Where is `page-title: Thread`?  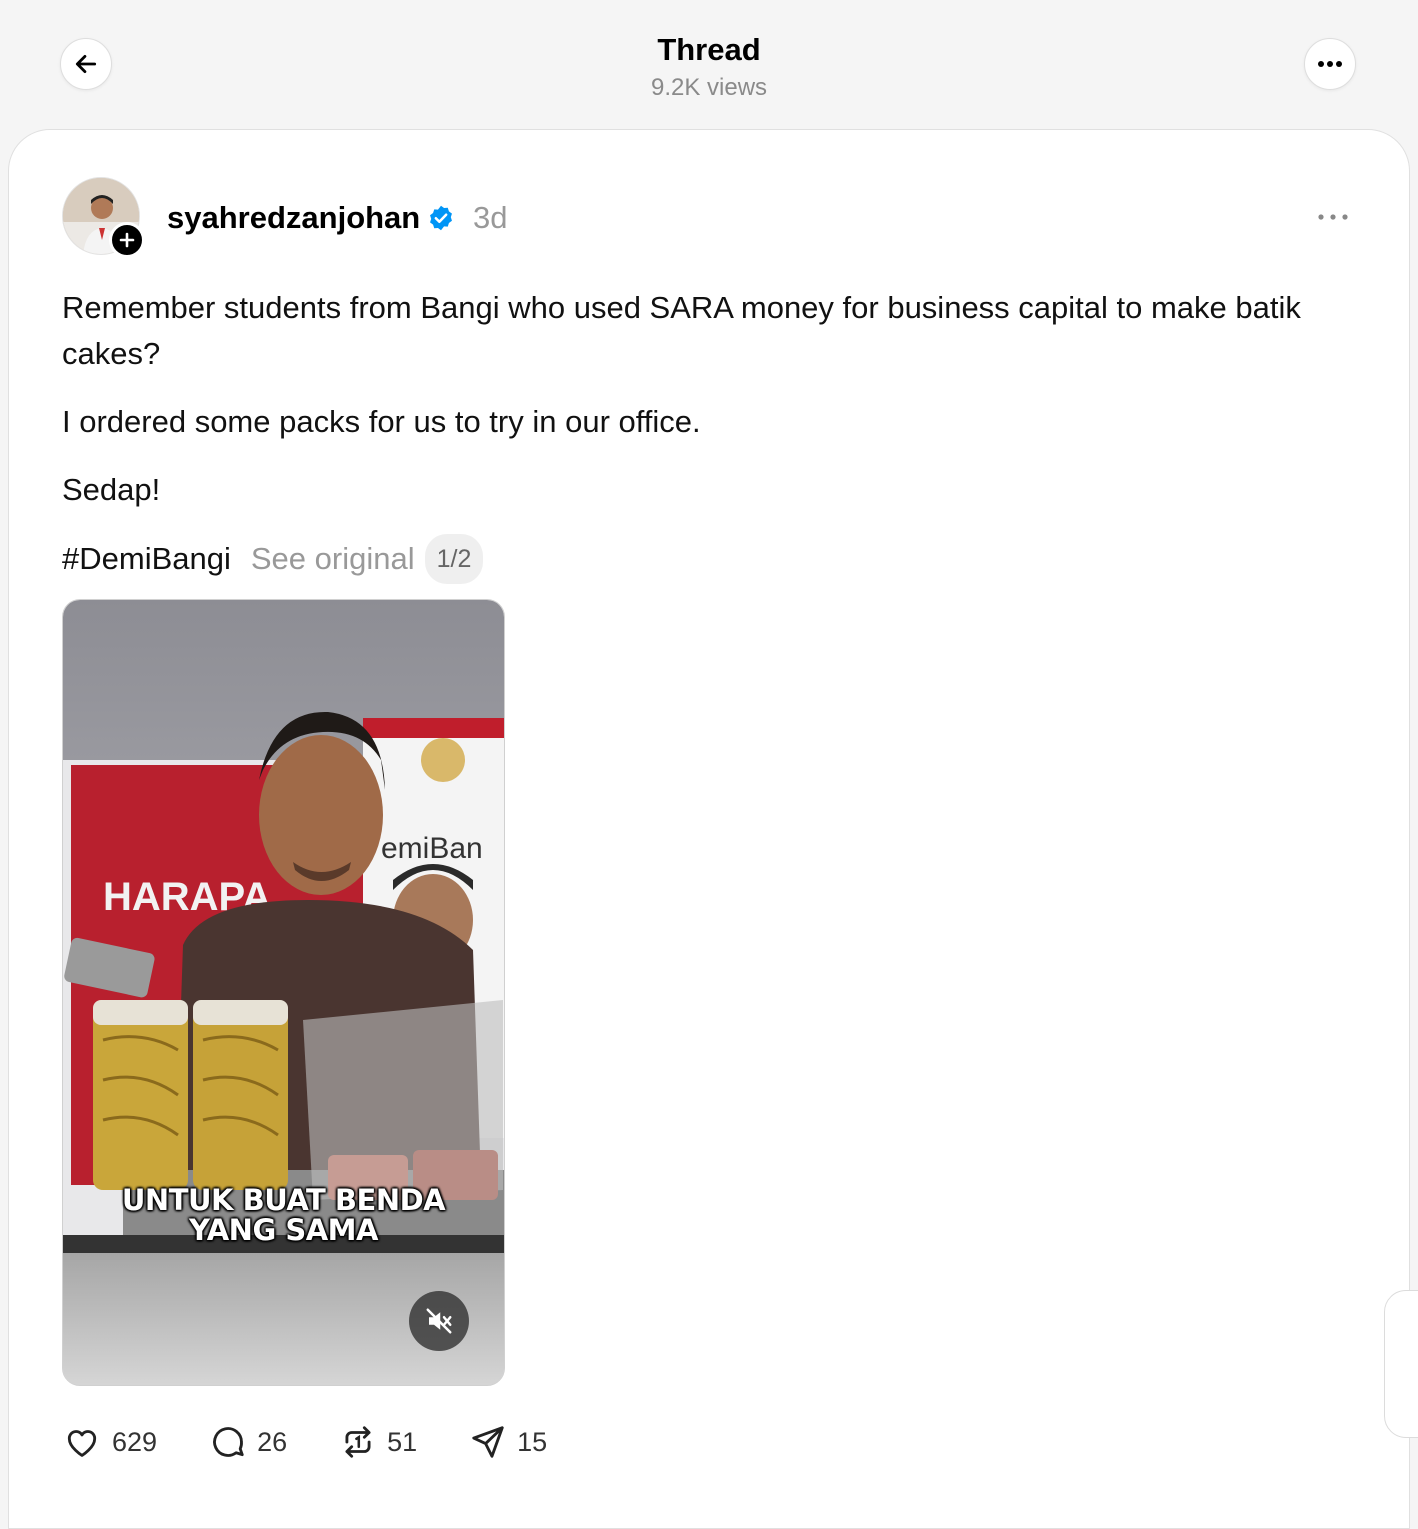 page-title: Thread is located at coordinates (709, 49).